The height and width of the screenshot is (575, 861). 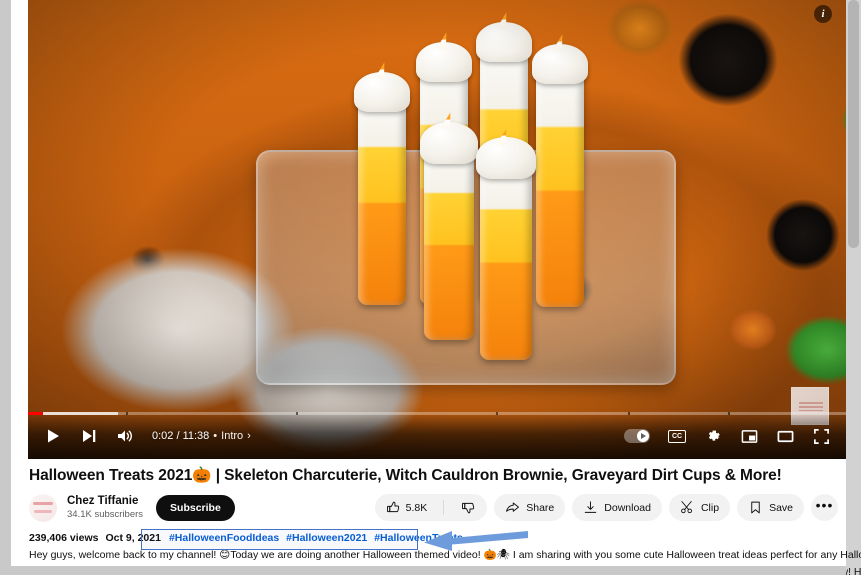 What do you see at coordinates (643, 436) in the screenshot?
I see `autoplay-knob` at bounding box center [643, 436].